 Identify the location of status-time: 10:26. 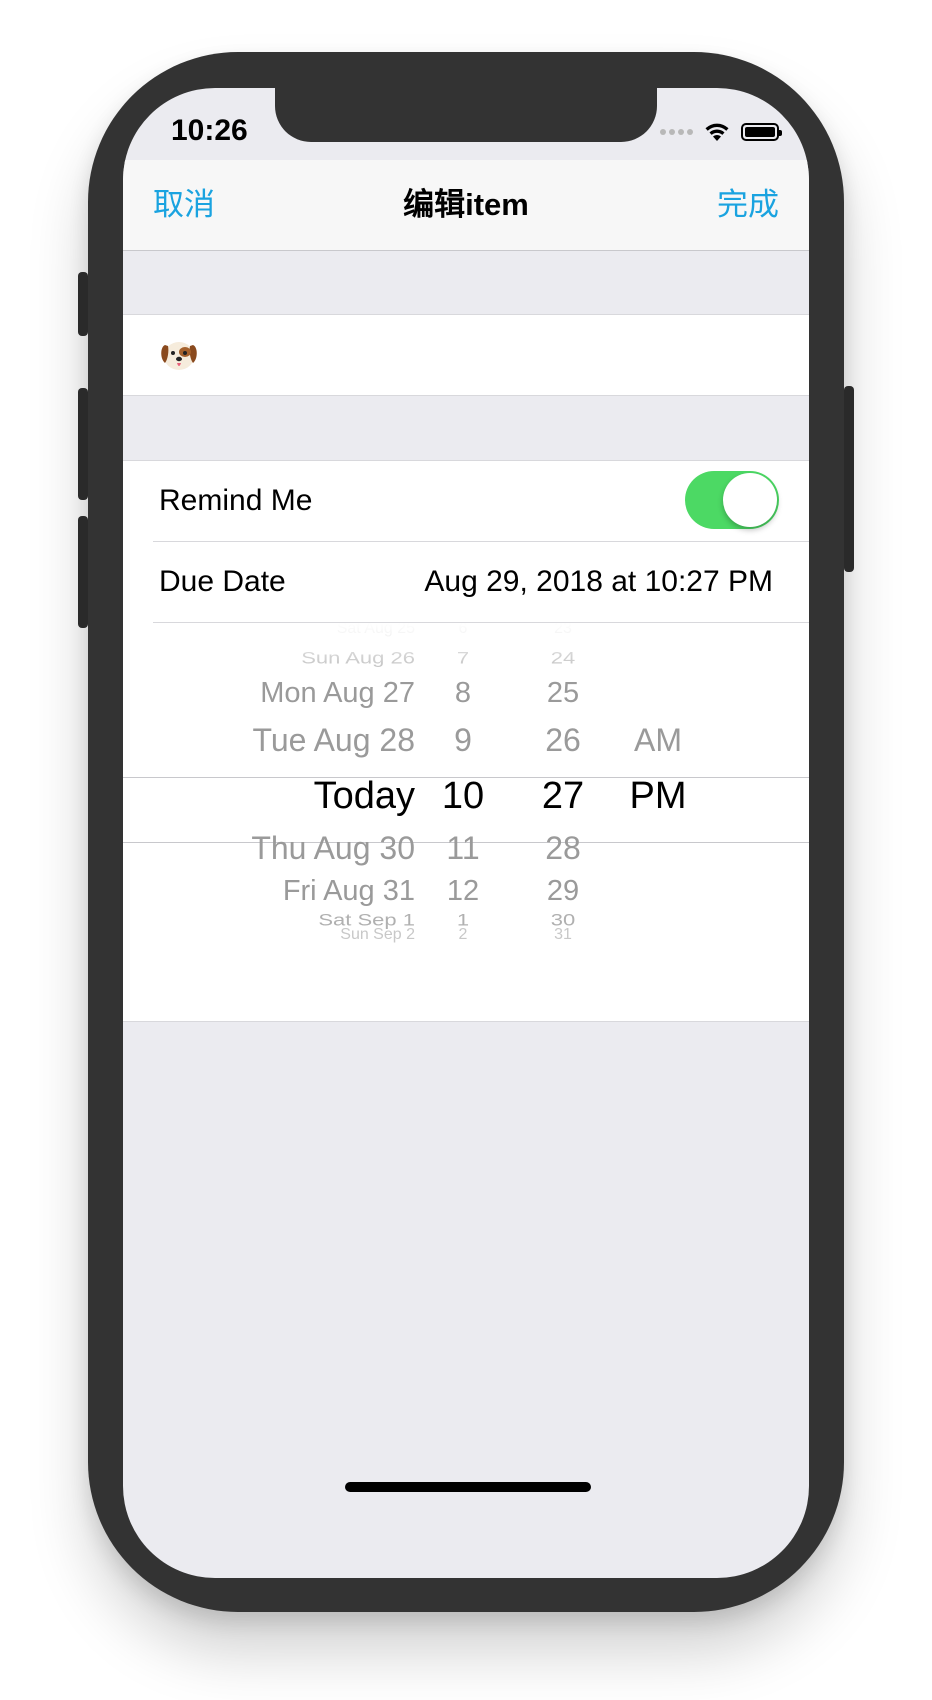
(209, 130).